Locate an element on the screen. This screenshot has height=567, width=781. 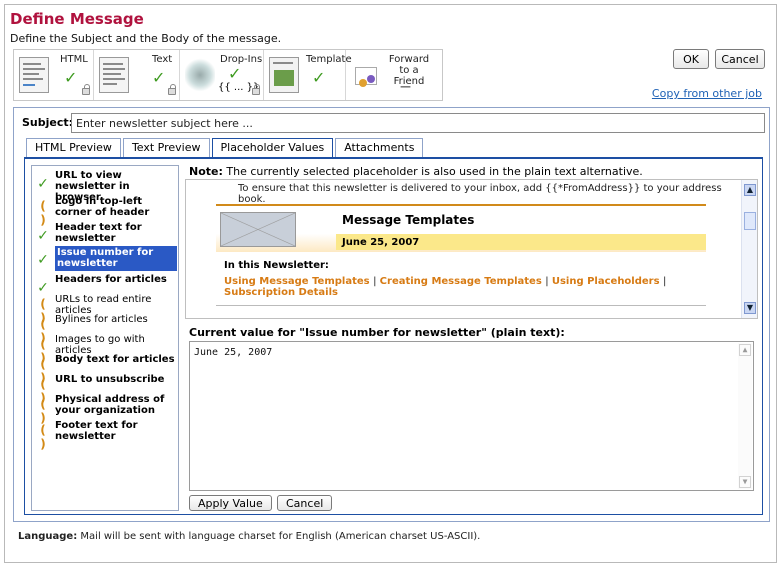
note-label: Note: is located at coordinates (206, 171).